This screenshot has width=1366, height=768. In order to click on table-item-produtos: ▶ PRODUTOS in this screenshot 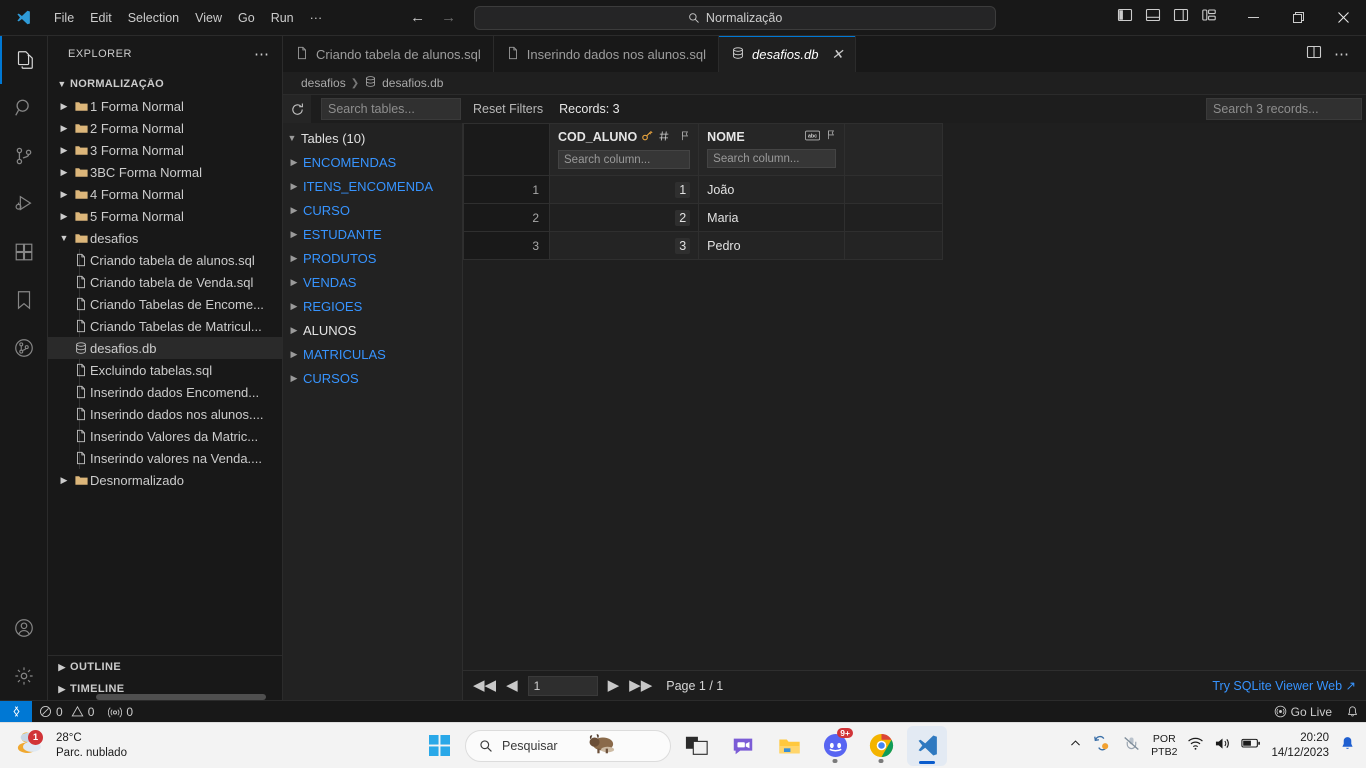, I will do `click(372, 258)`.